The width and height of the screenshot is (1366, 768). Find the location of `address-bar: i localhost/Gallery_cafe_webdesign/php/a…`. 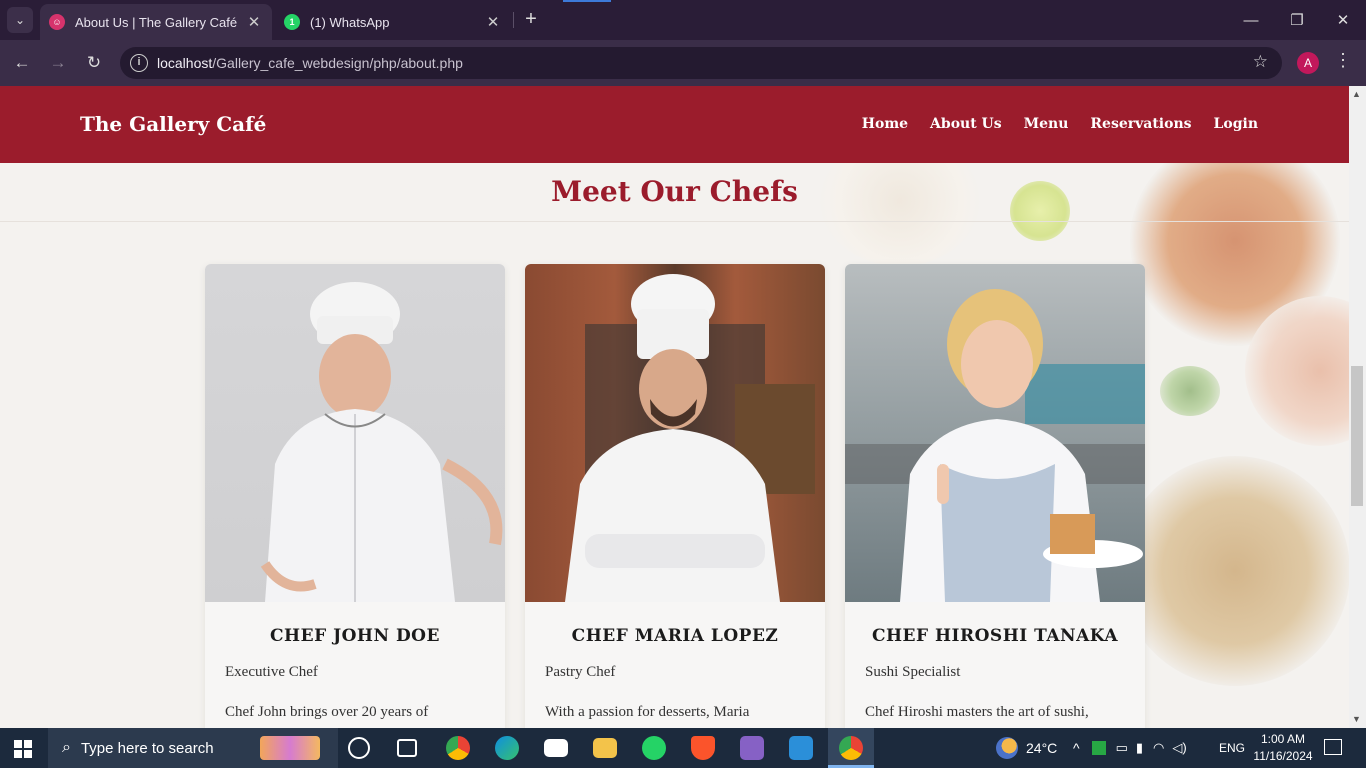

address-bar: i localhost/Gallery_cafe_webdesign/php/a… is located at coordinates (701, 63).